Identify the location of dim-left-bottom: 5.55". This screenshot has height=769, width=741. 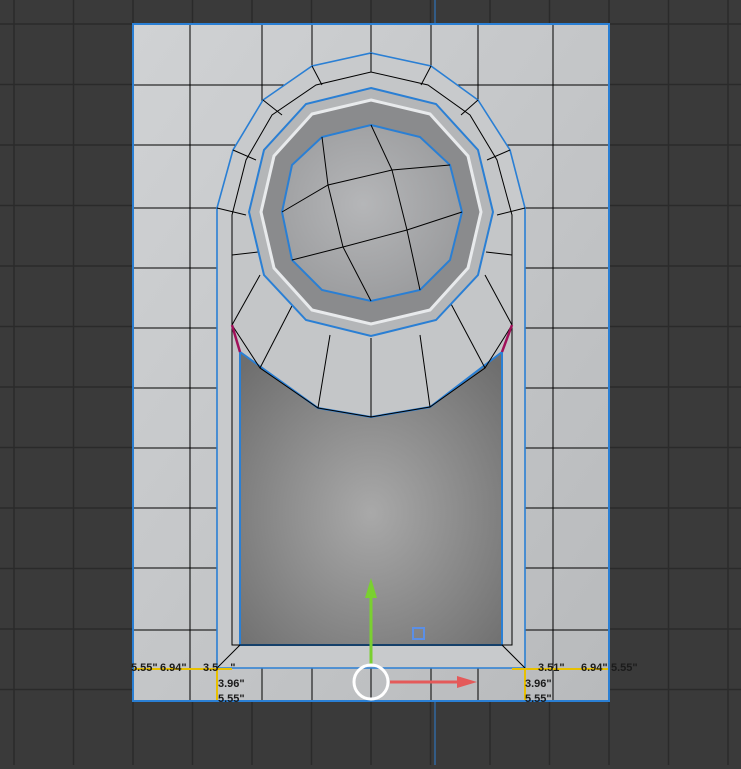
(231, 699).